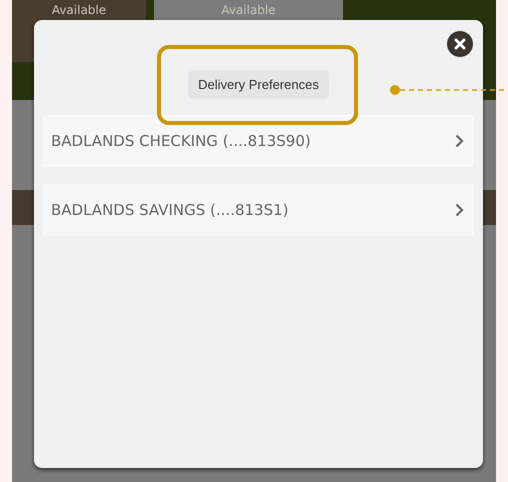 Image resolution: width=508 pixels, height=482 pixels. I want to click on account-row: BADLANDS SAVINGS (....813S1), so click(258, 210).